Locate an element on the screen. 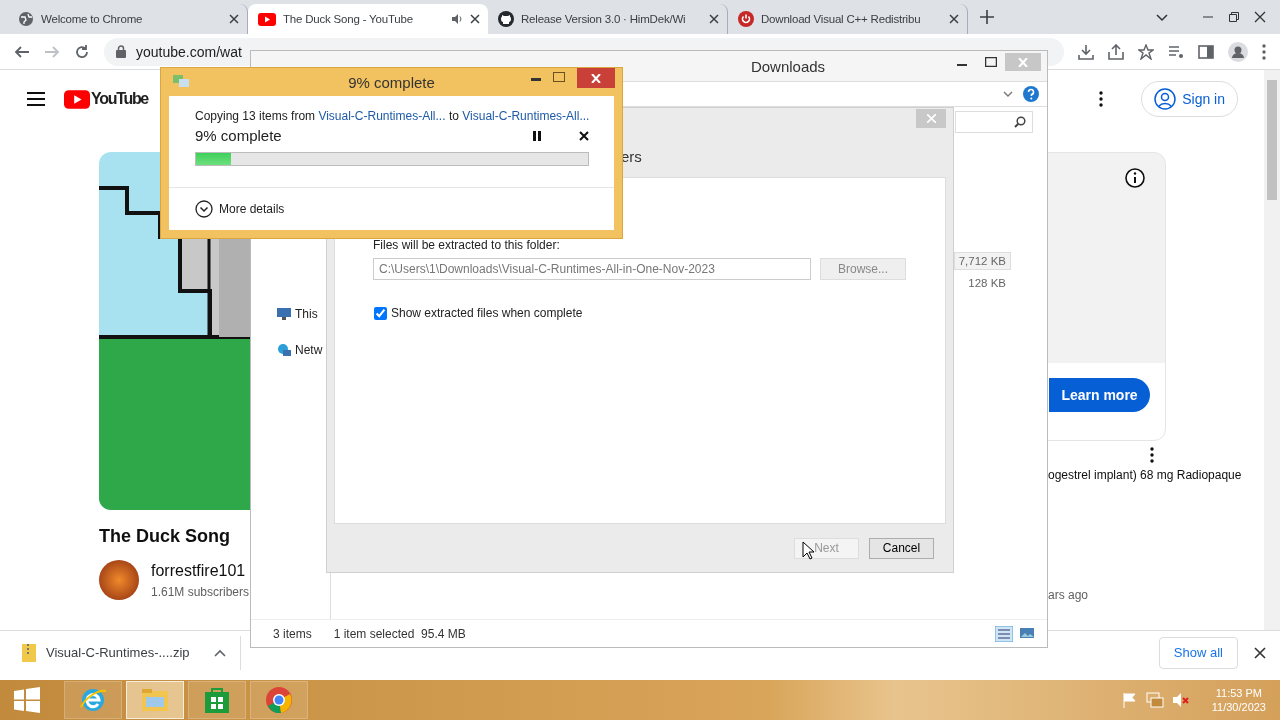 Image resolution: width=1280 pixels, height=720 pixels. download-item: Visual-C-Runtimes-....zip is located at coordinates (131, 652).